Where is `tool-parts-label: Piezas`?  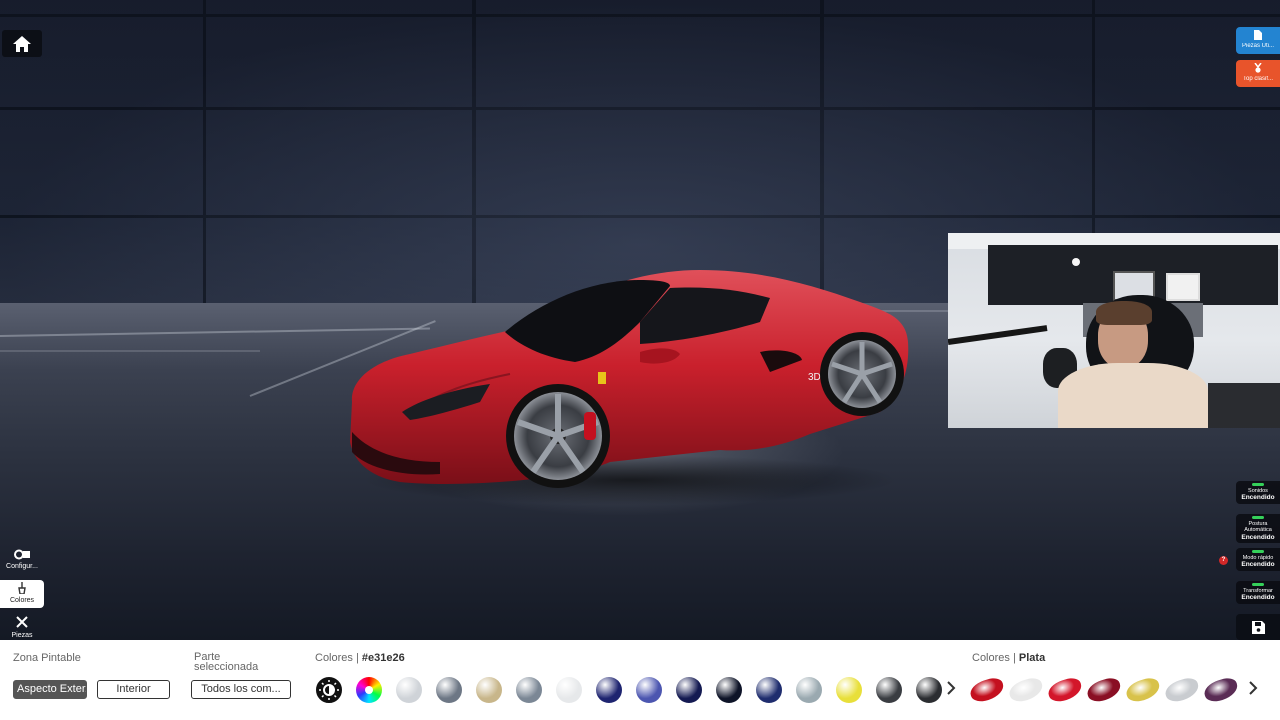 tool-parts-label: Piezas is located at coordinates (22, 635).